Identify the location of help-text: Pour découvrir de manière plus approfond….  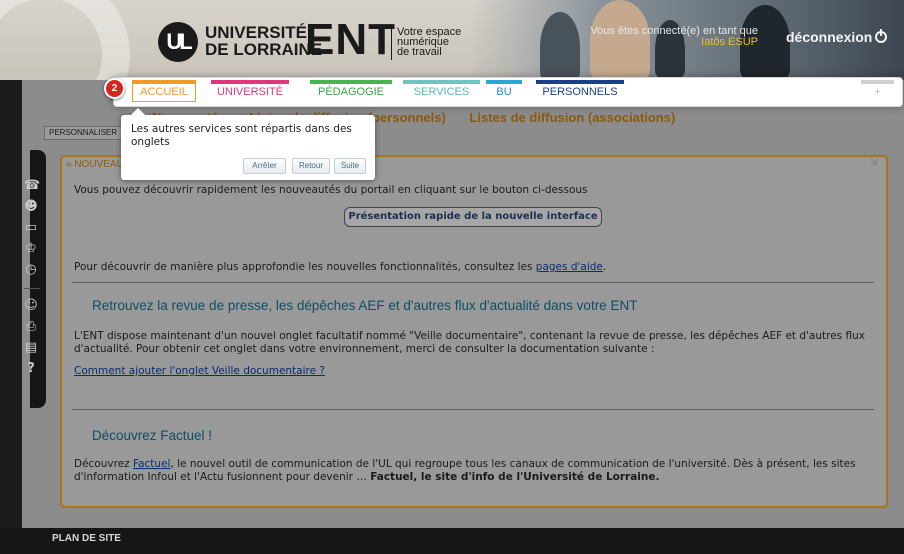
(469, 267).